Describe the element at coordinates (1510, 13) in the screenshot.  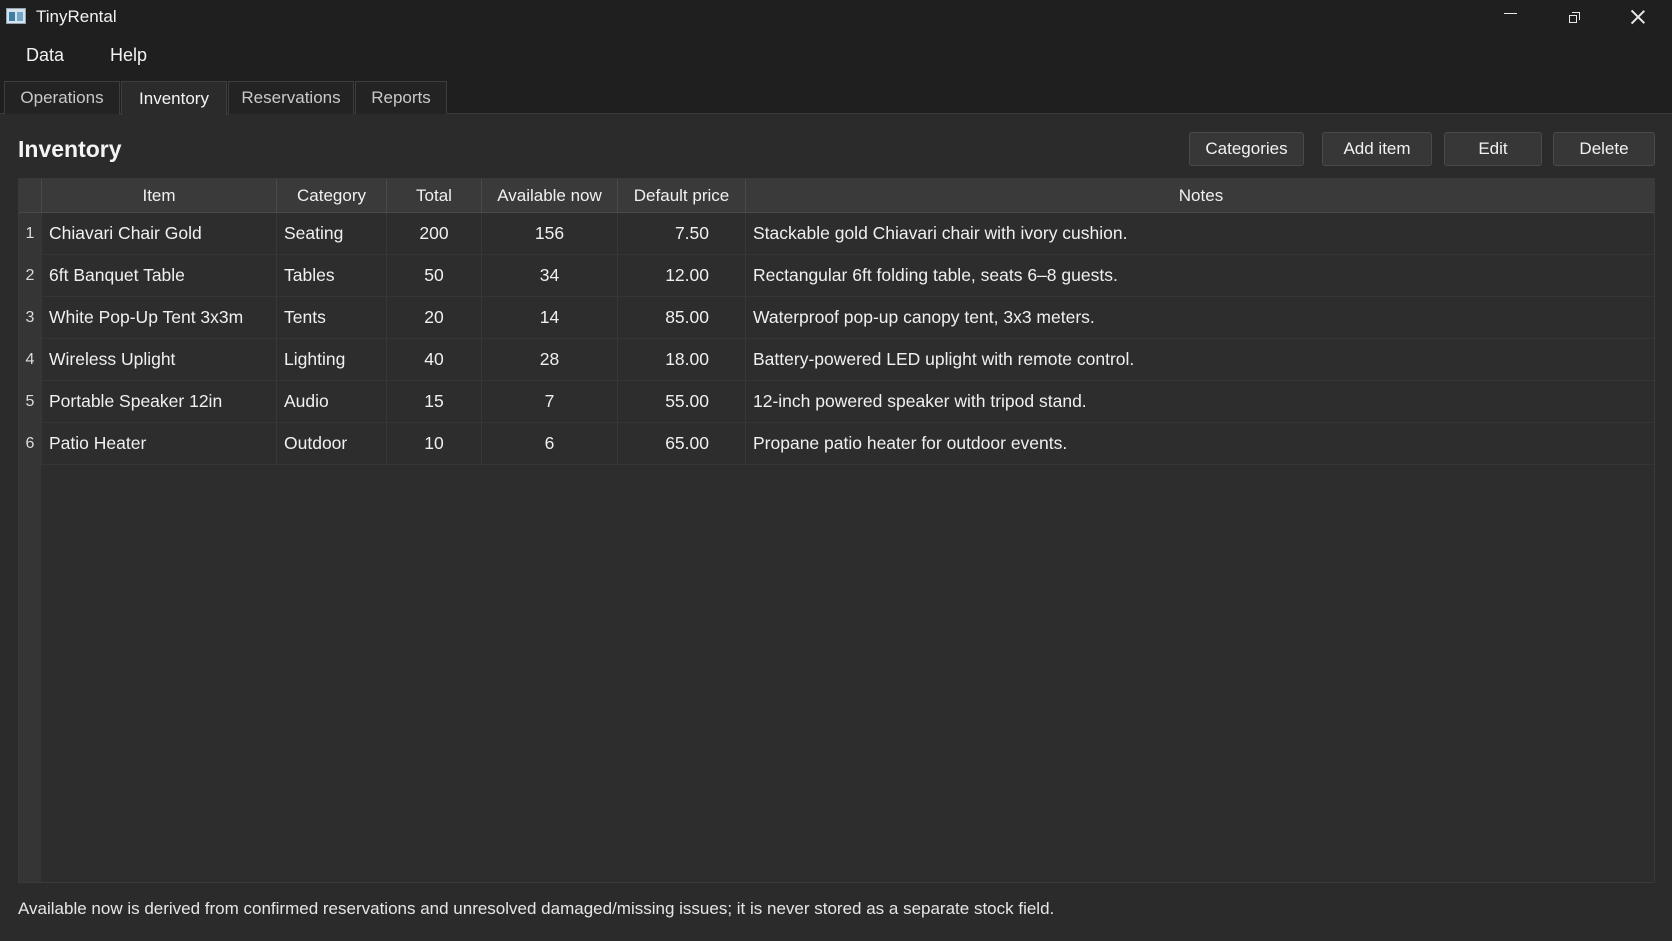
I see `minimize-icon` at that location.